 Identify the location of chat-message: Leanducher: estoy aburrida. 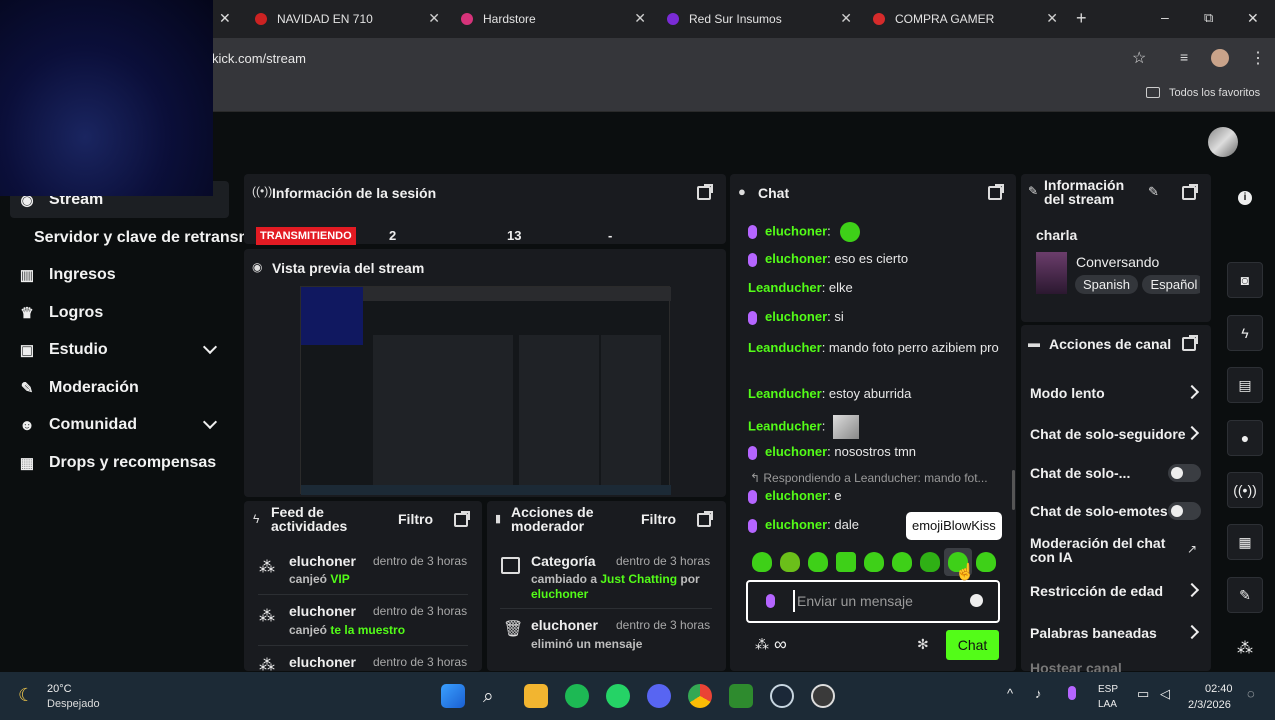
(875, 393).